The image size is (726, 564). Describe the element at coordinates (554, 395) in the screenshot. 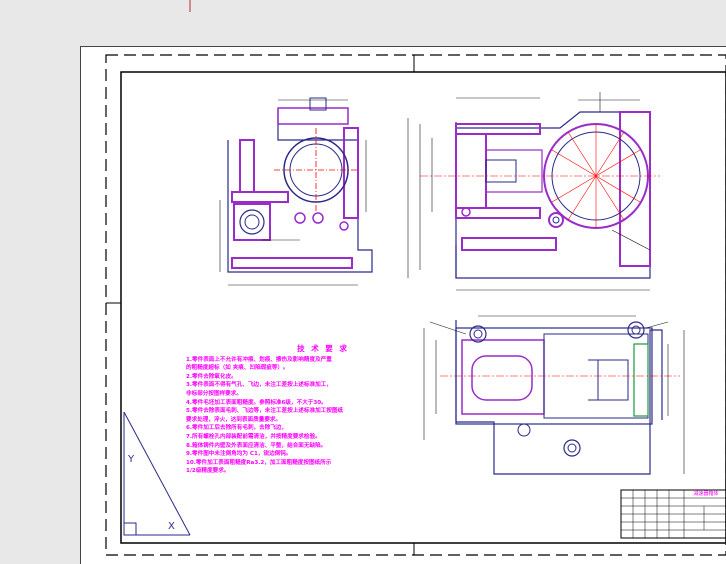

I see `top-view` at that location.